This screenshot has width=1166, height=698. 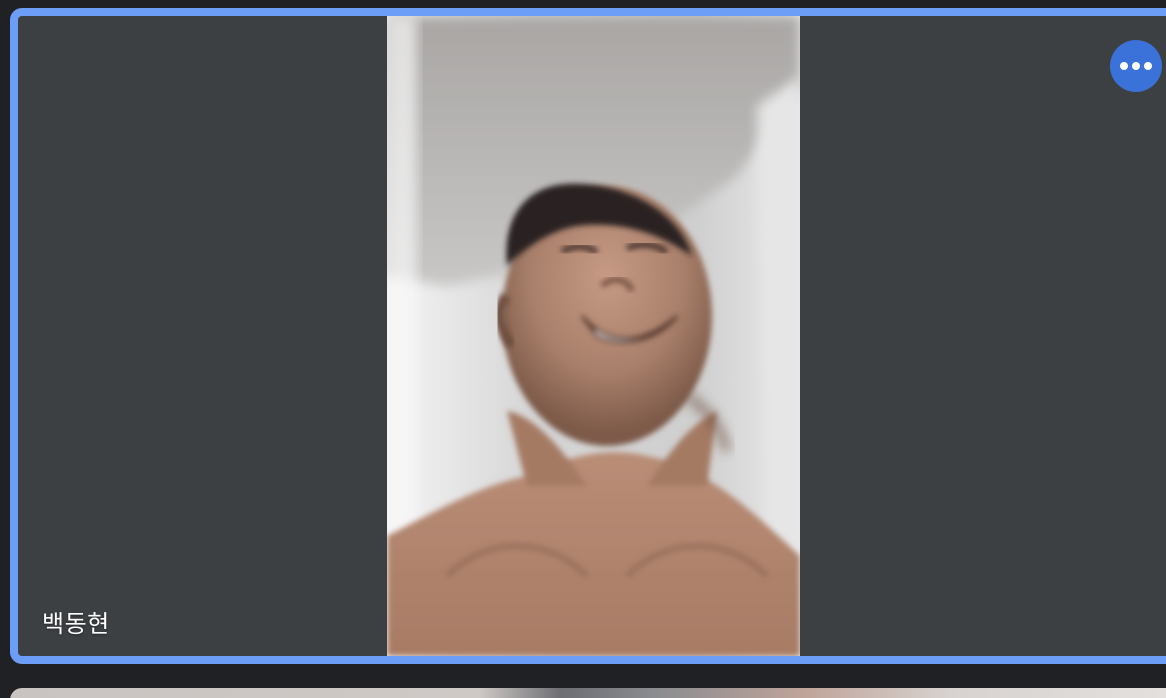 I want to click on more-options-button, so click(x=1136, y=66).